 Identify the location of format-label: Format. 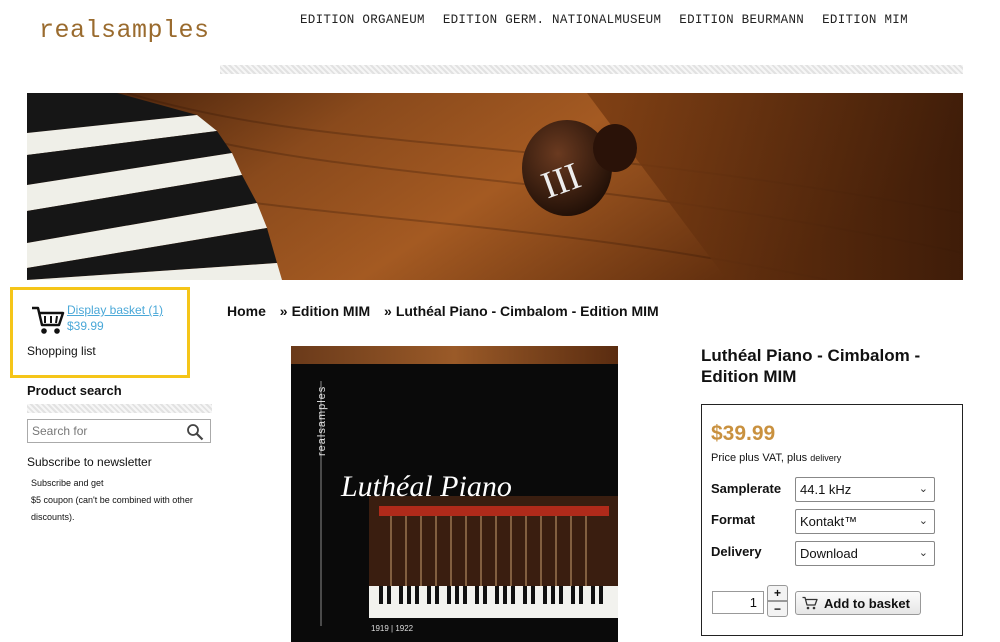
(733, 519).